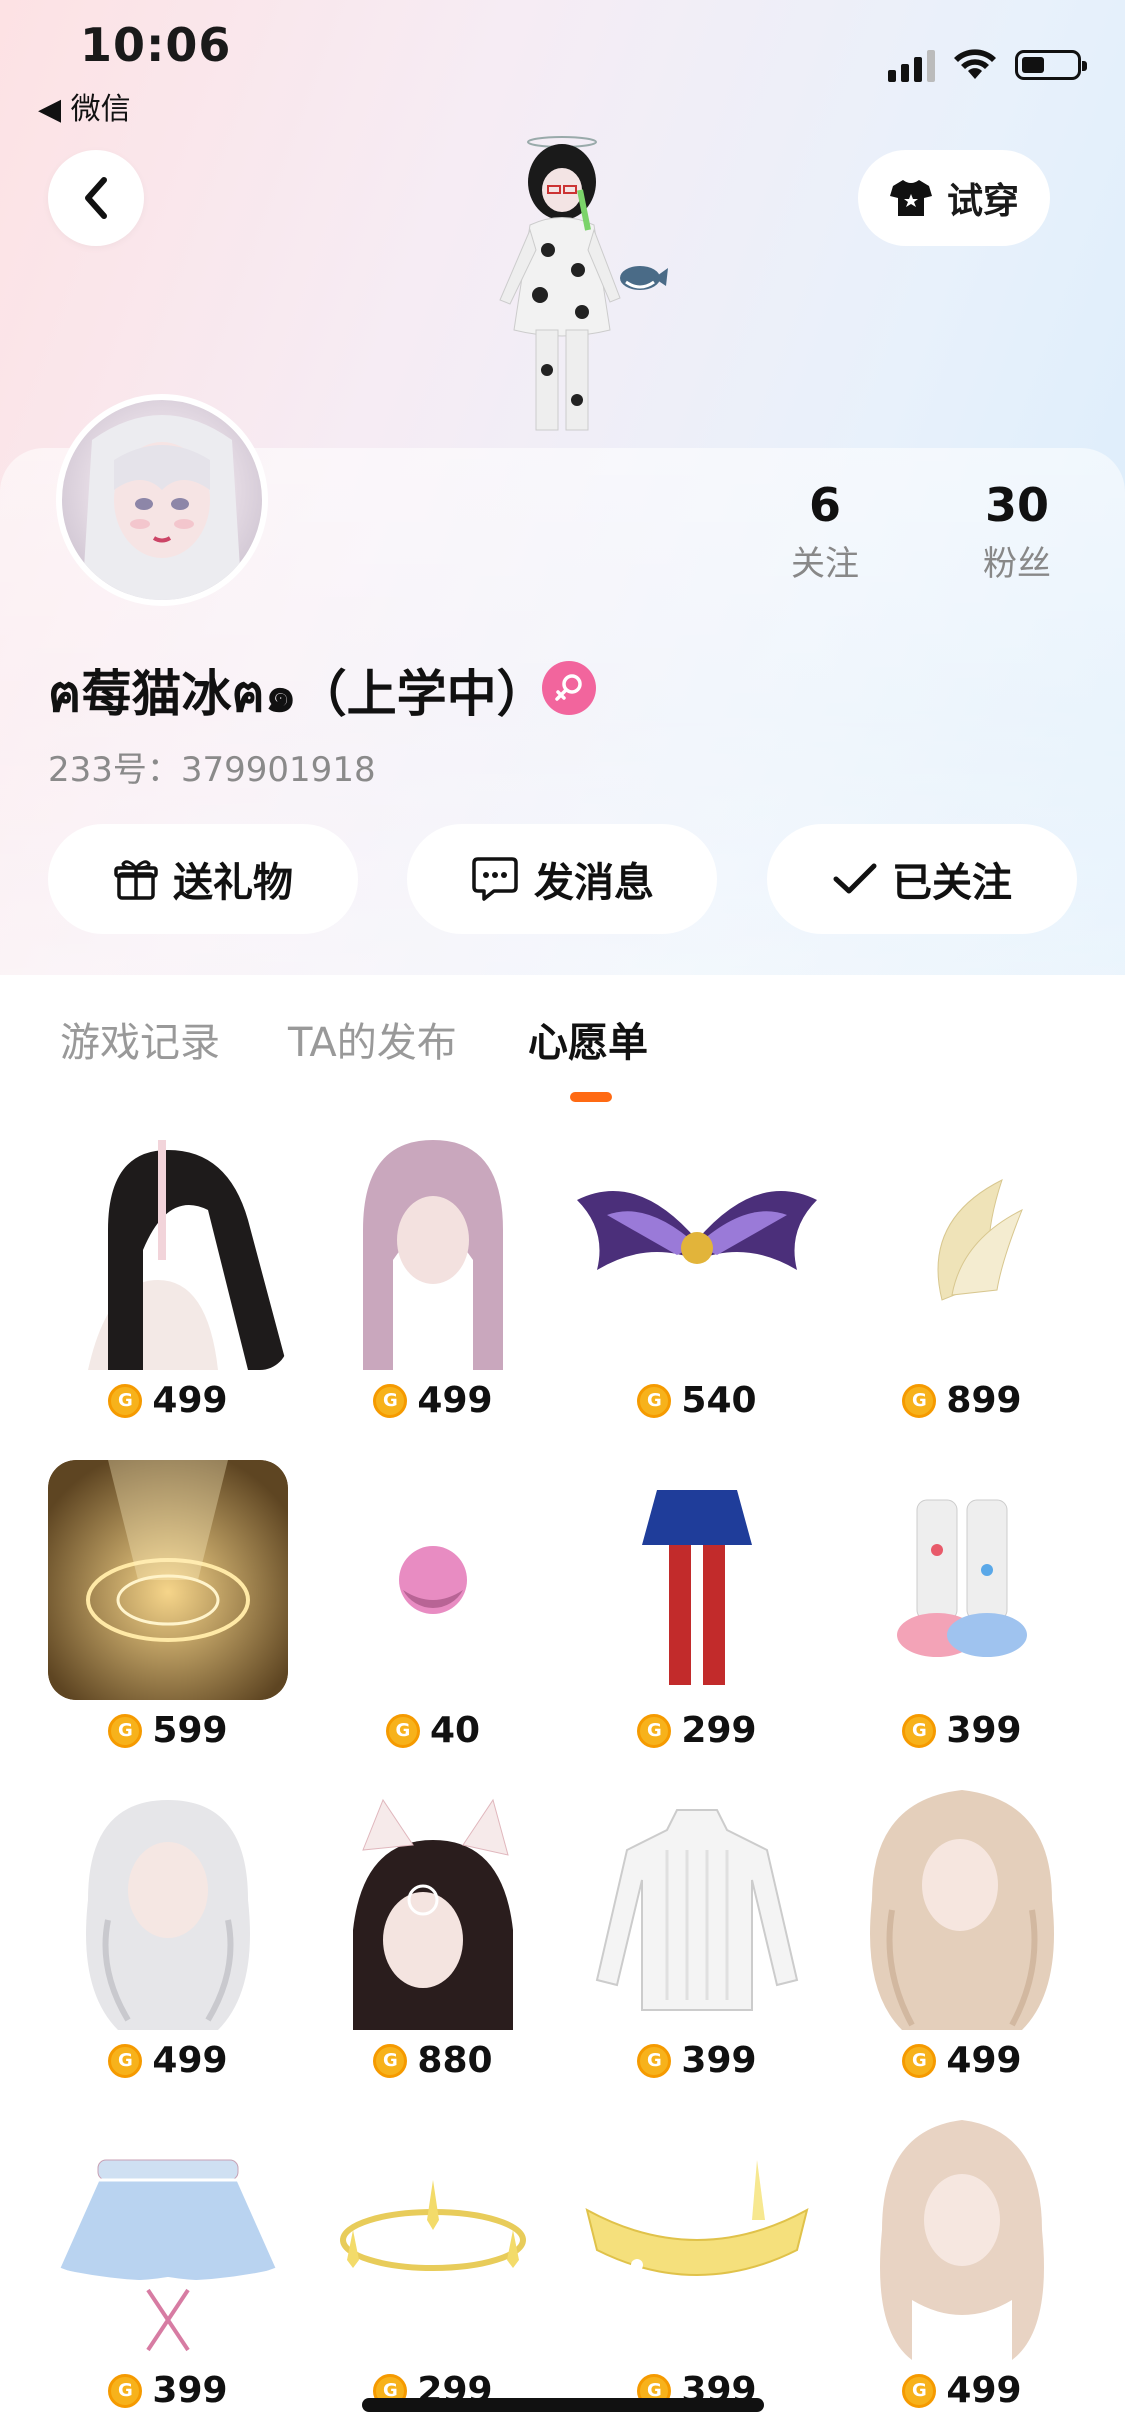 This screenshot has width=1125, height=2436. I want to click on tab-posts: TA的发布, so click(372, 1039).